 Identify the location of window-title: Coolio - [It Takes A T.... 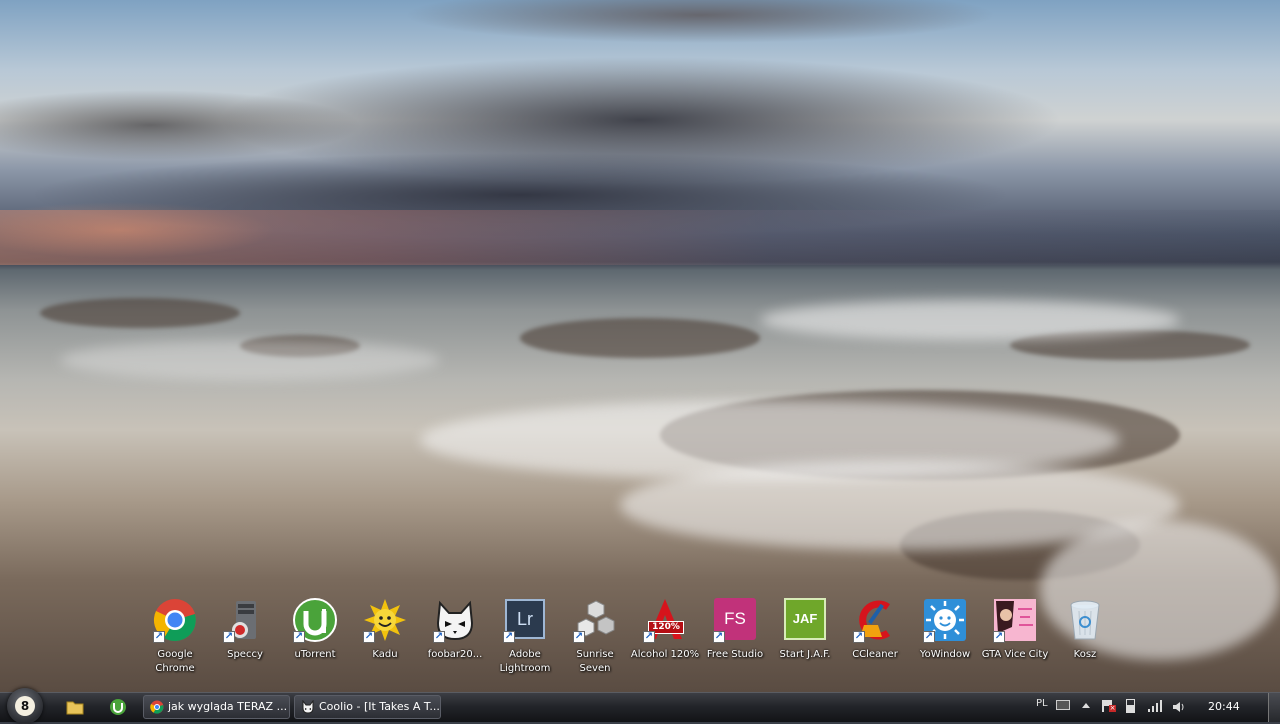
(379, 706).